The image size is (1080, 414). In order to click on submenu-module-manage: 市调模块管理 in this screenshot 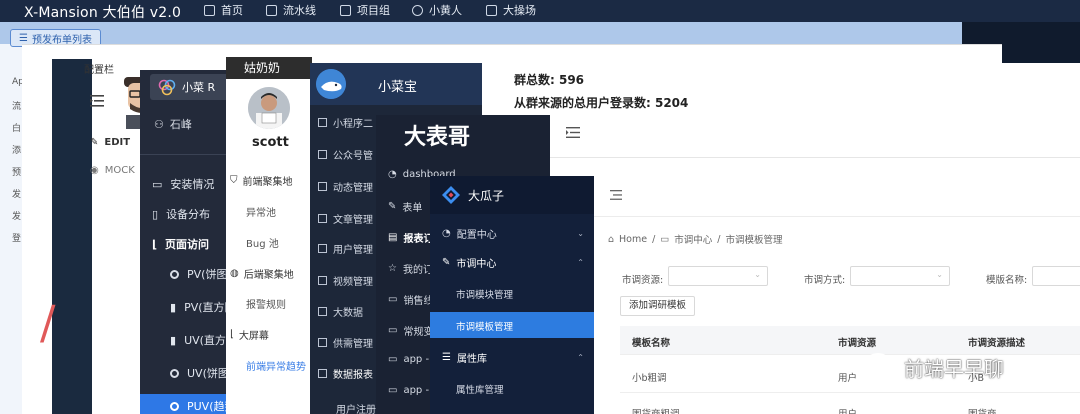, I will do `click(484, 294)`.